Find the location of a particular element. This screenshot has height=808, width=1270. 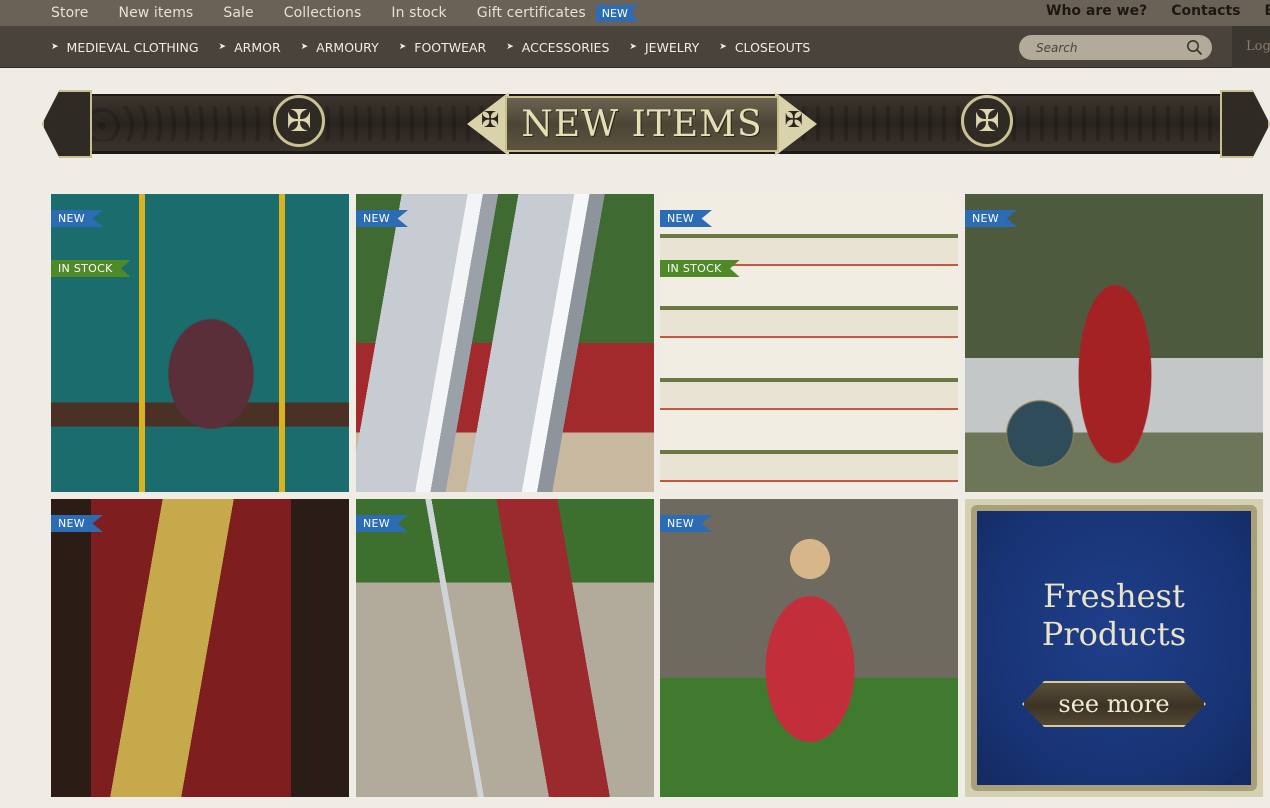

search-box is located at coordinates (1115, 47).